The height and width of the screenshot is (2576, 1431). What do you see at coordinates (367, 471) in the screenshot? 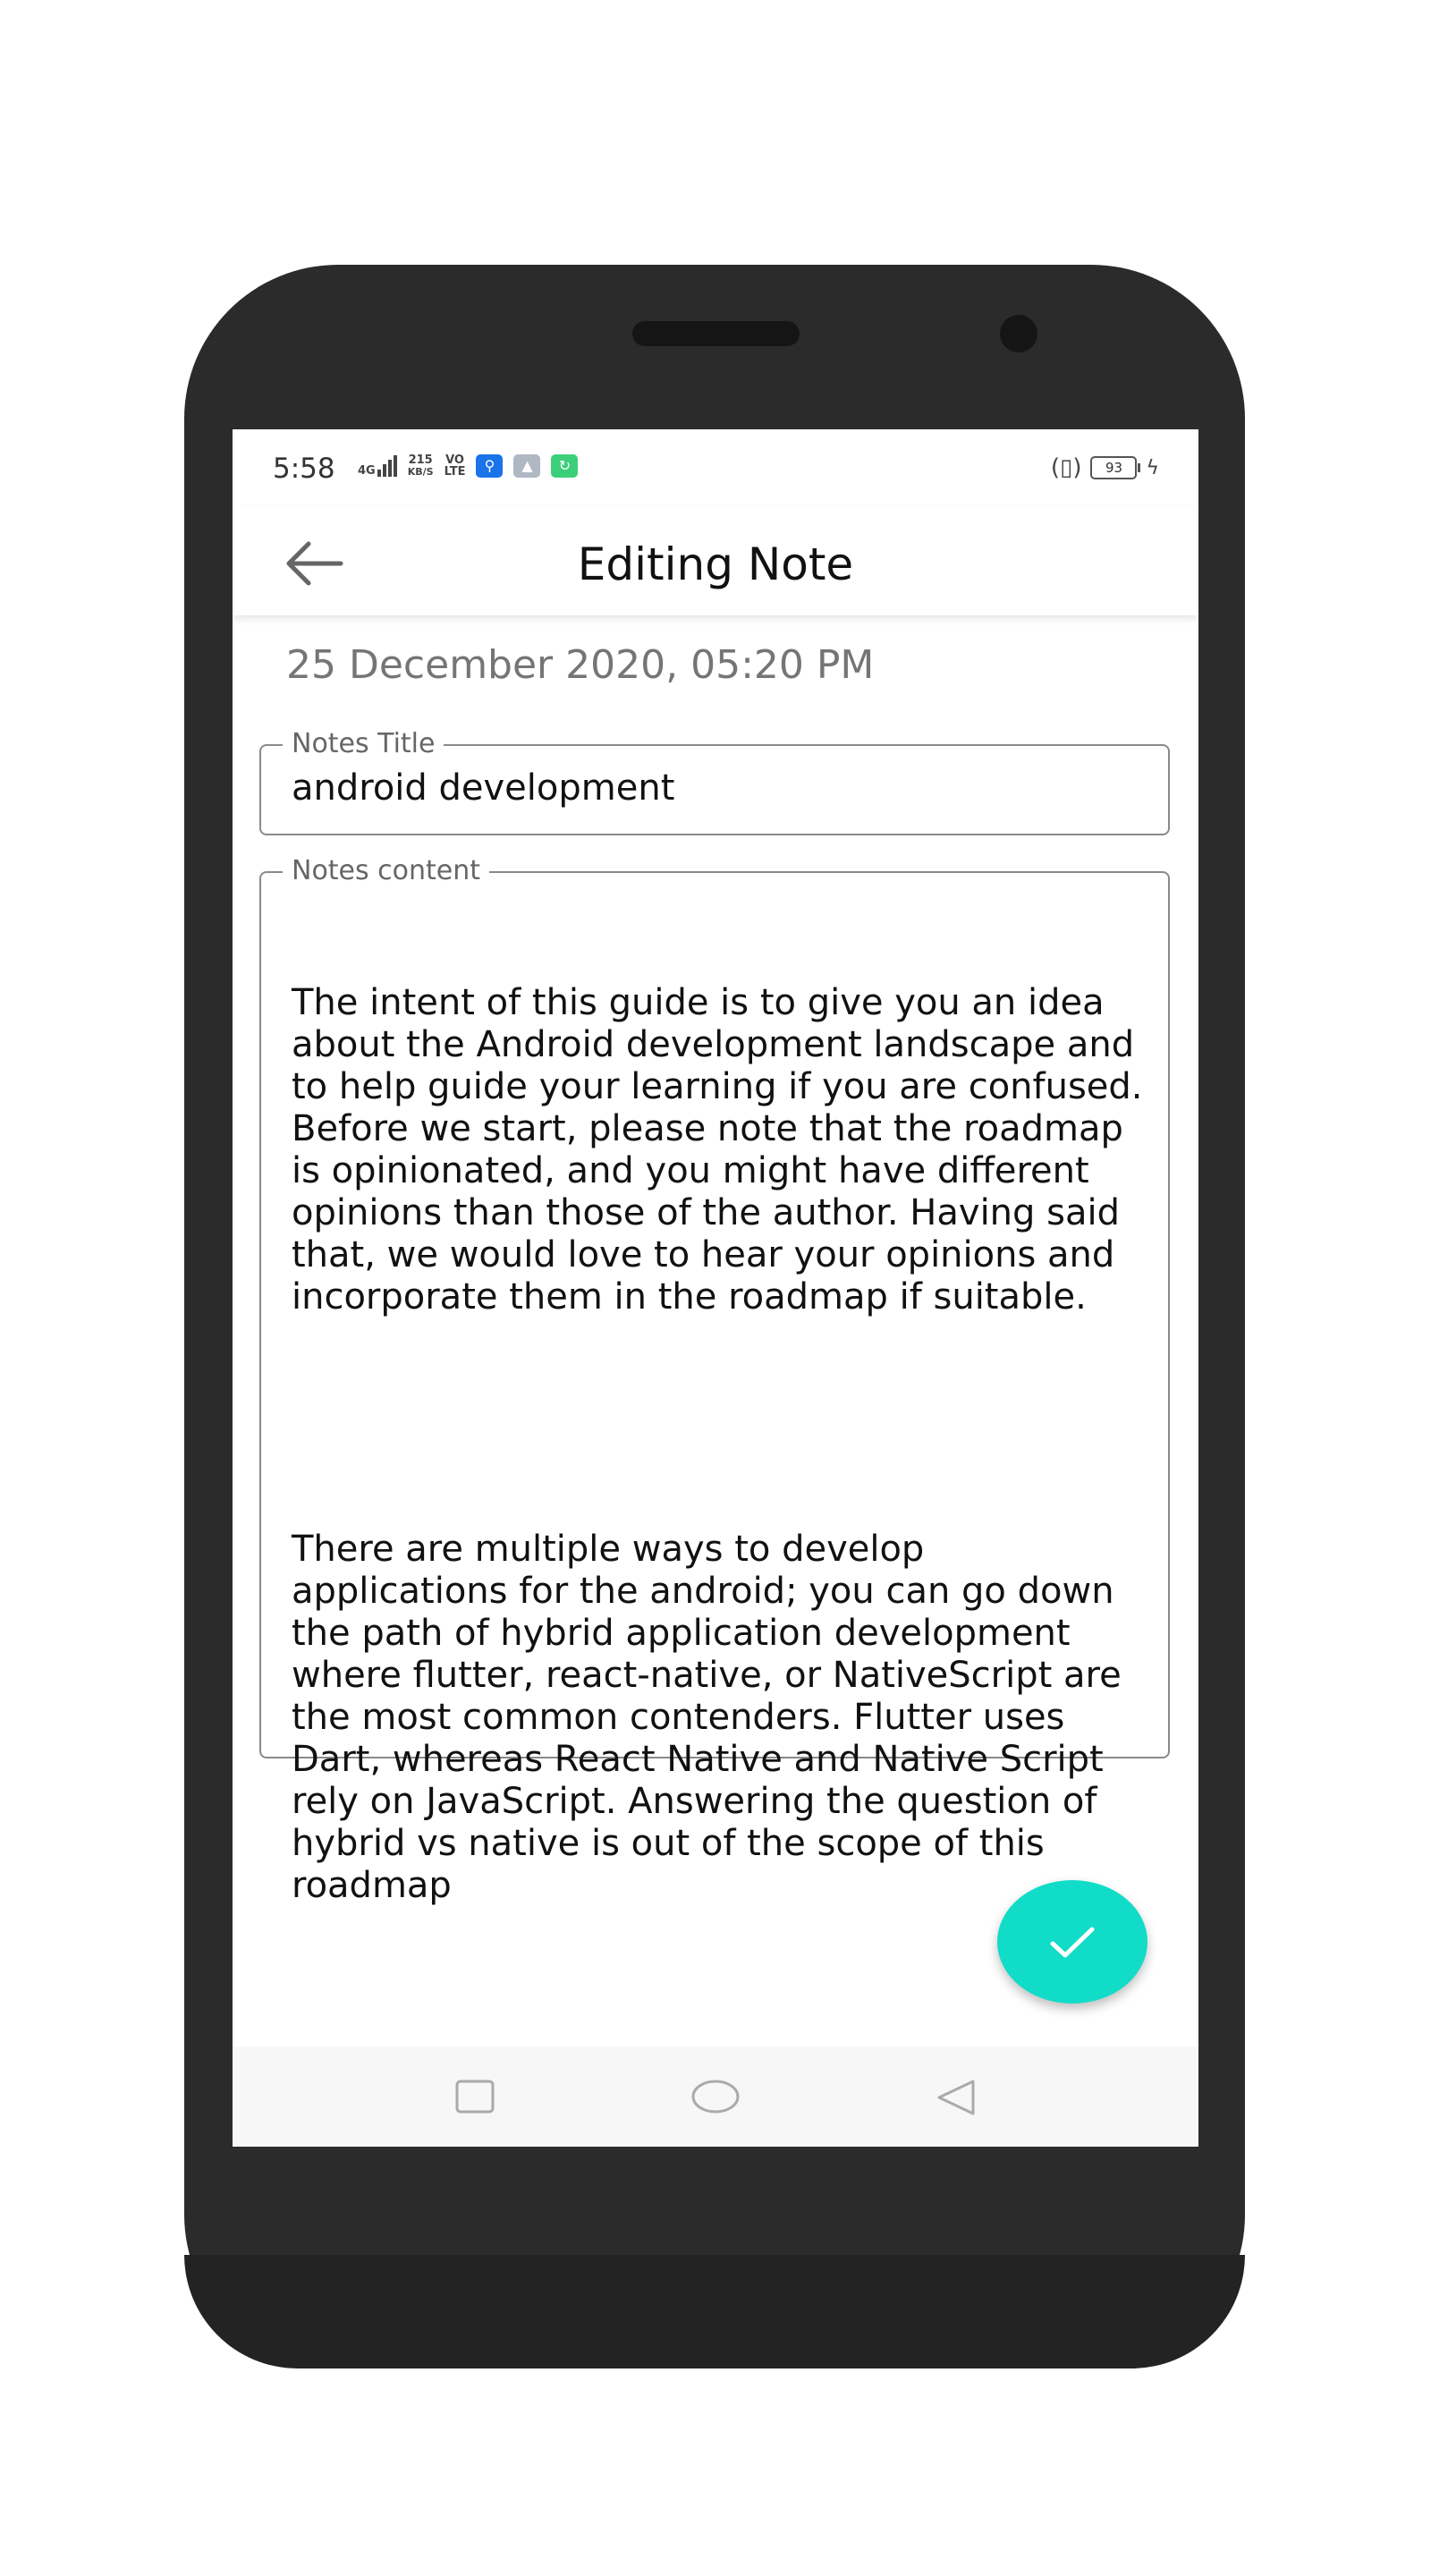
I see `network-type: 4G` at bounding box center [367, 471].